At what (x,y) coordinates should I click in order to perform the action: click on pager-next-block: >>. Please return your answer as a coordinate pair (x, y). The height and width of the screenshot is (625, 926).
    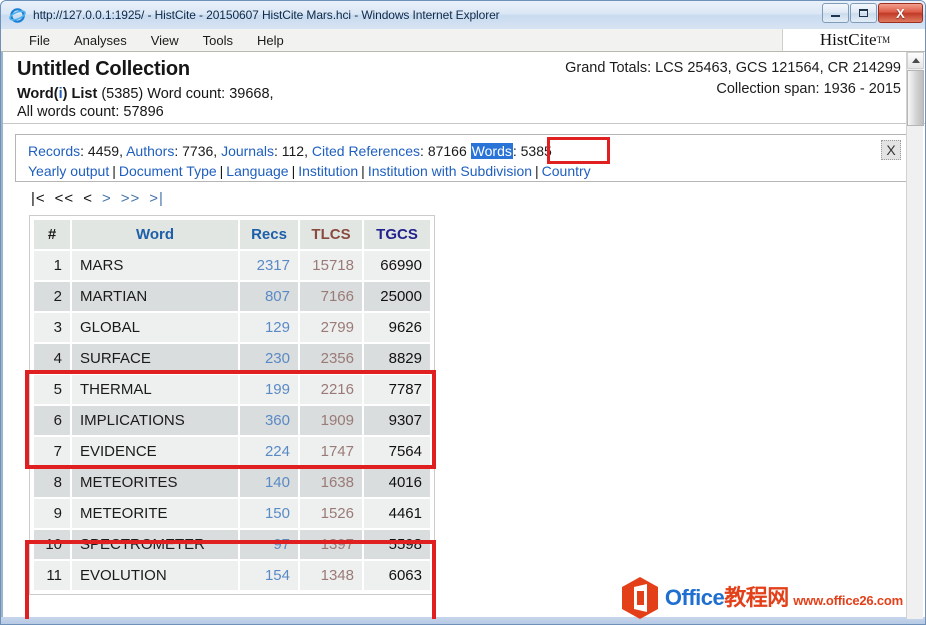
    Looking at the image, I should click on (135, 198).